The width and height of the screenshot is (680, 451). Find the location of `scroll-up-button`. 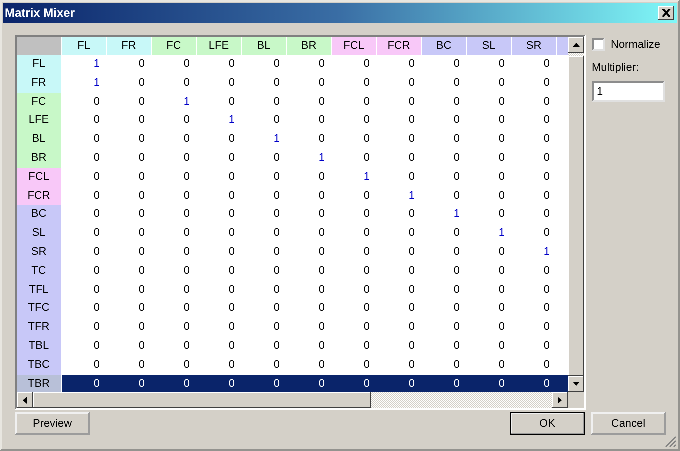

scroll-up-button is located at coordinates (576, 45).